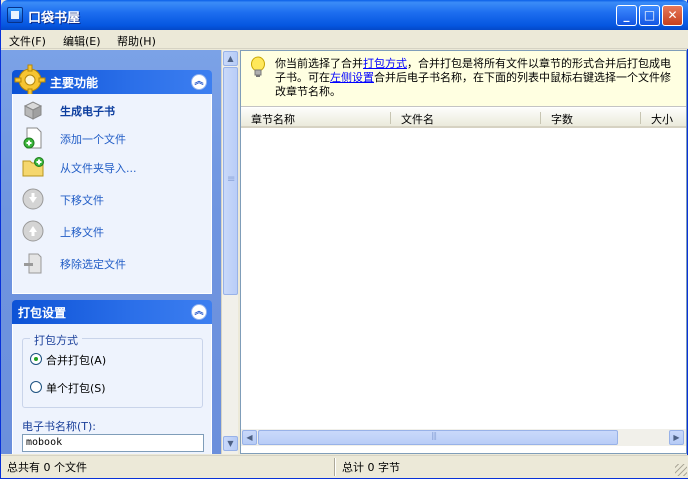  Describe the element at coordinates (33, 199) in the screenshot. I see `arrow-down-icon` at that location.